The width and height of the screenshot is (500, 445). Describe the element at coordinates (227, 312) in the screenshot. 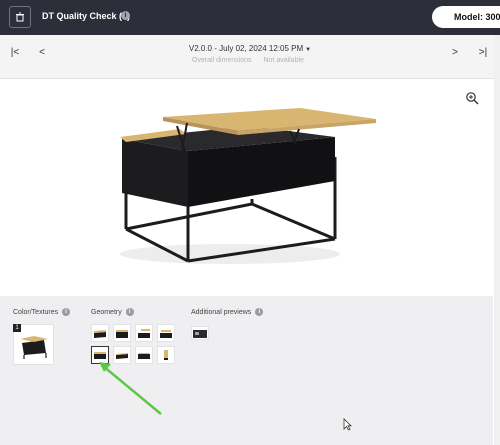

I see `additional-previews-label: Additional previews i` at that location.